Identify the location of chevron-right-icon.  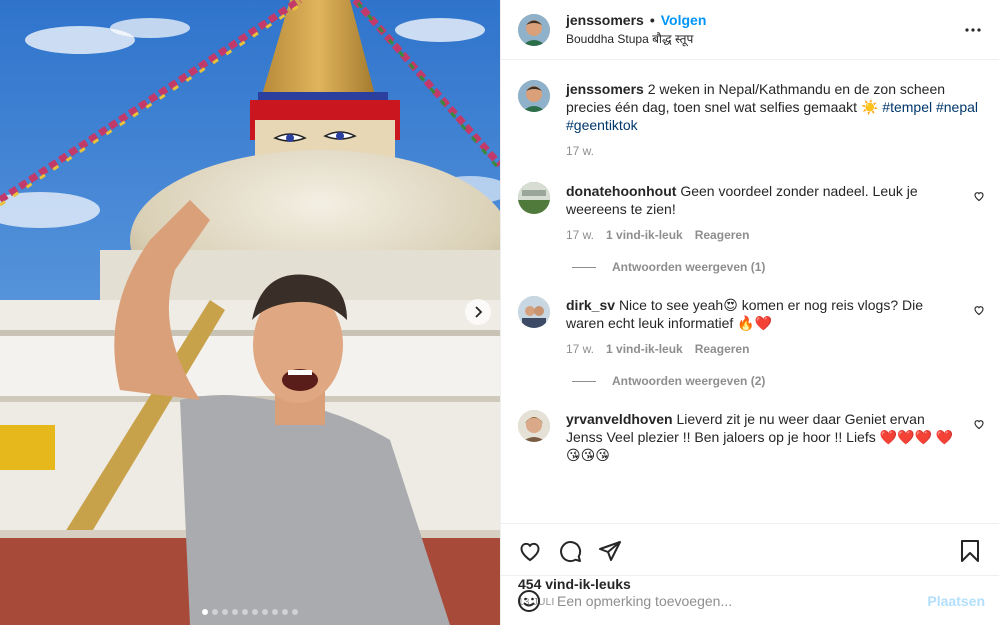
(479, 312).